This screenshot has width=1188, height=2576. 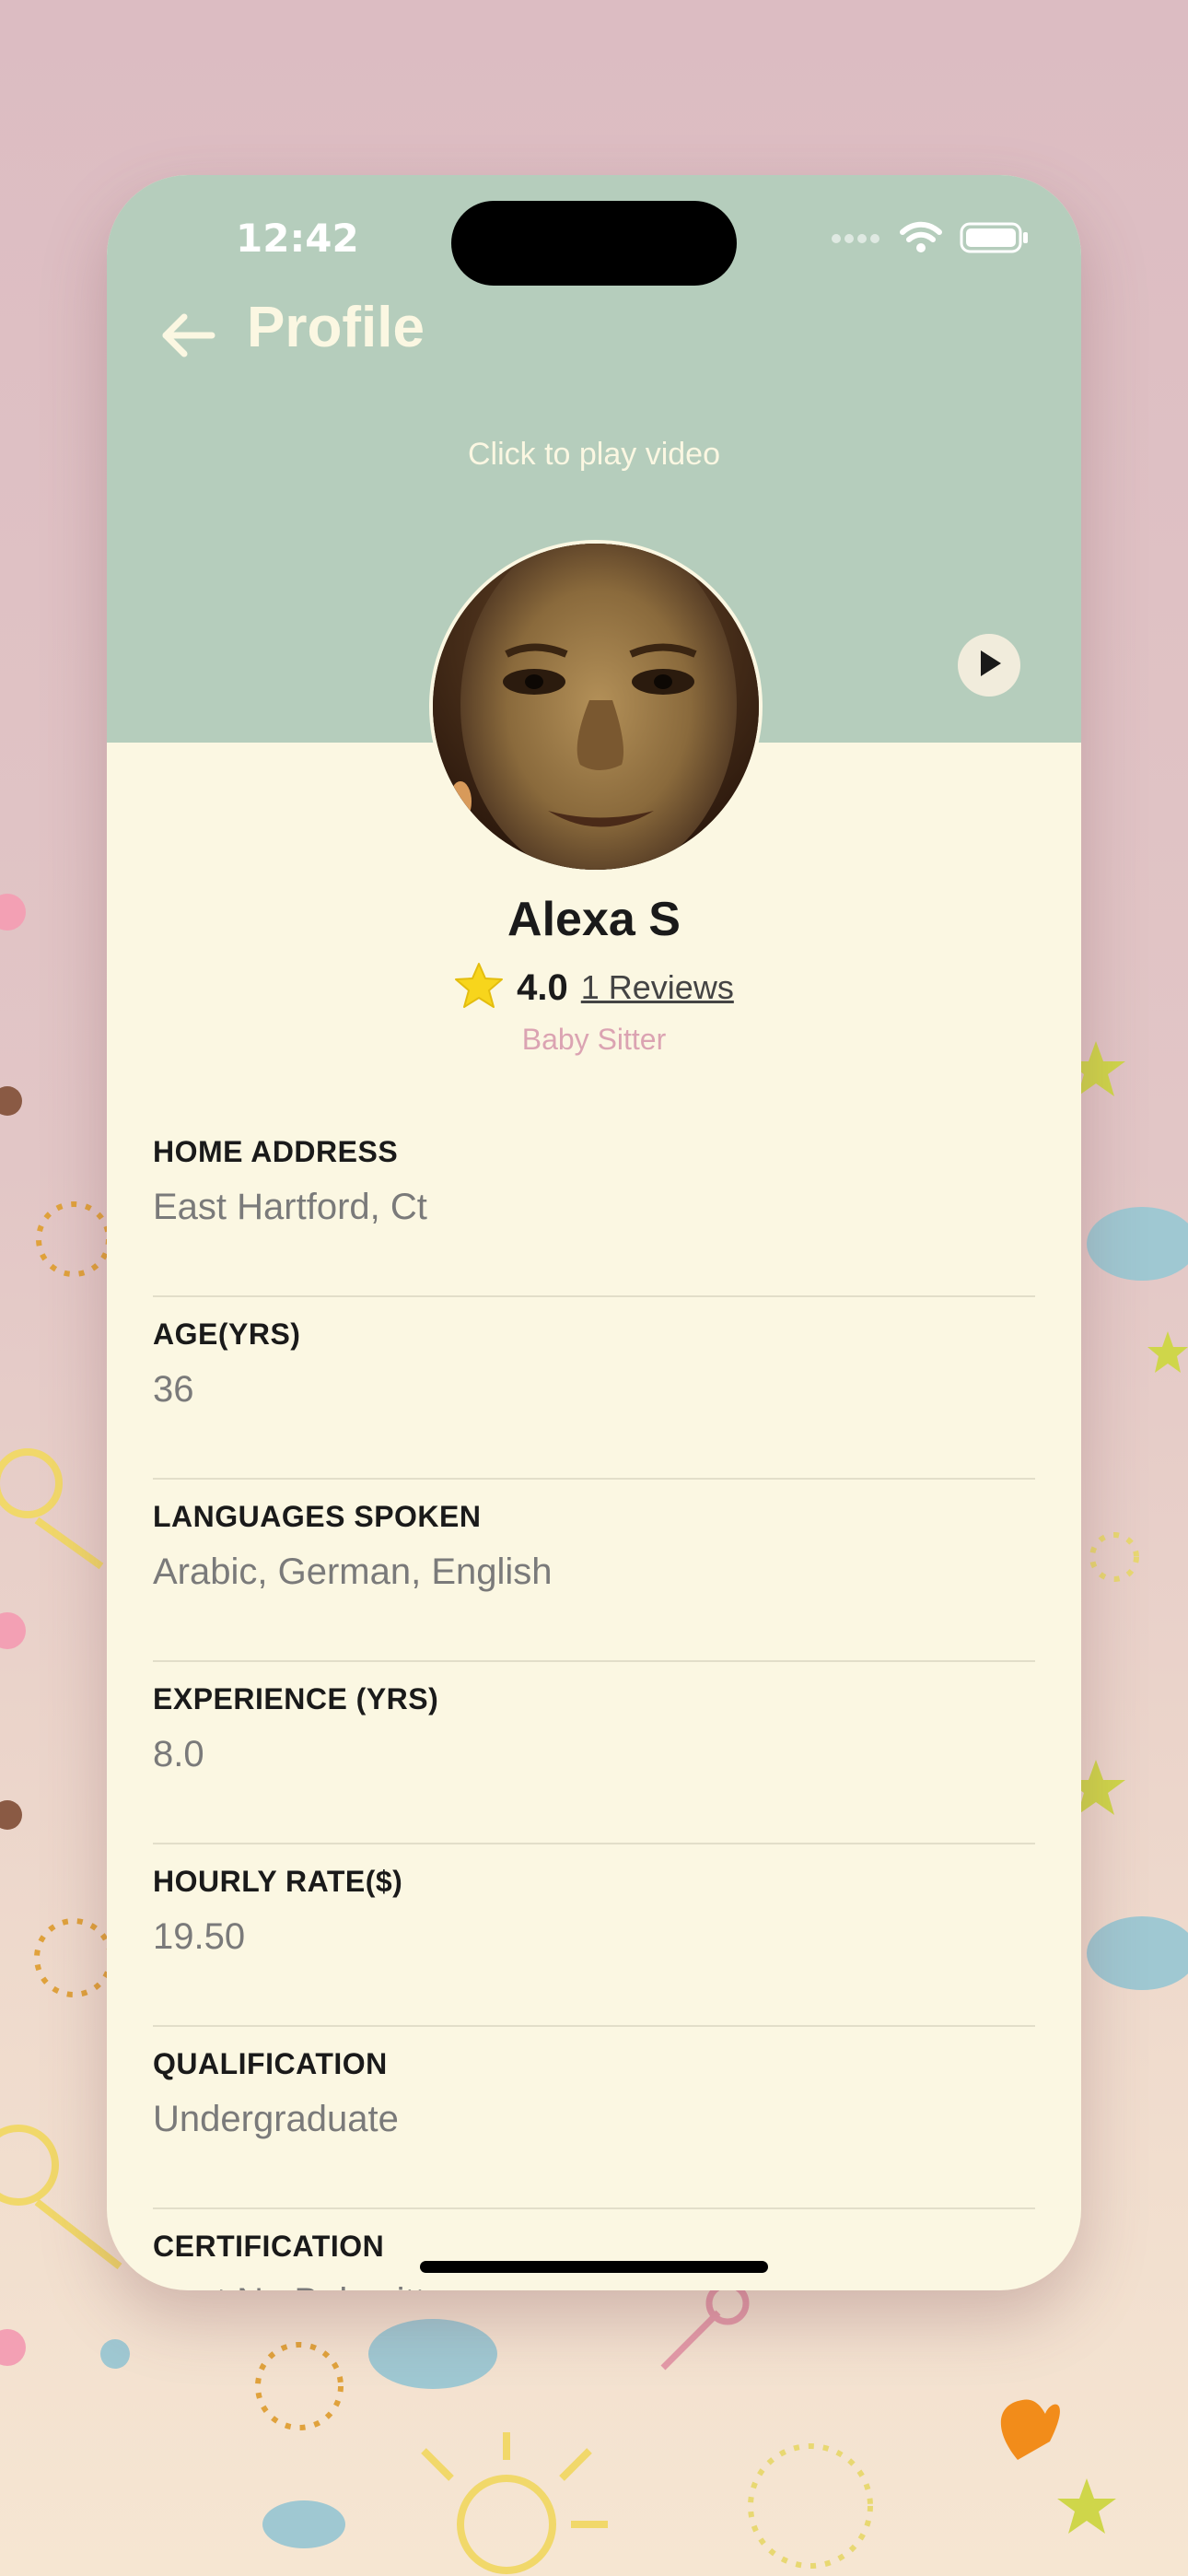 I want to click on field-value: East Hartford, Ct, so click(x=290, y=1207).